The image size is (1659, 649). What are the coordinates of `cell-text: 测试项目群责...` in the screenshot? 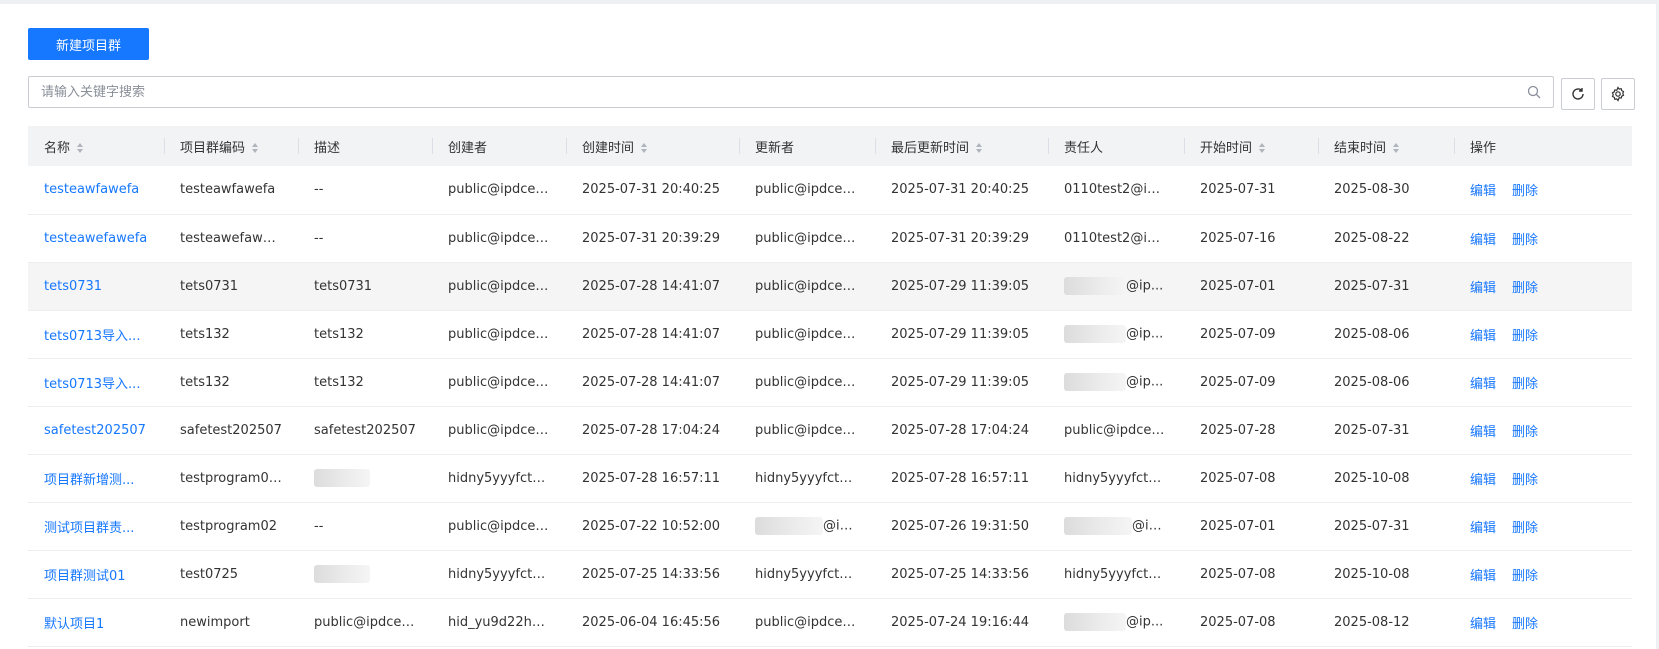 It's located at (89, 528).